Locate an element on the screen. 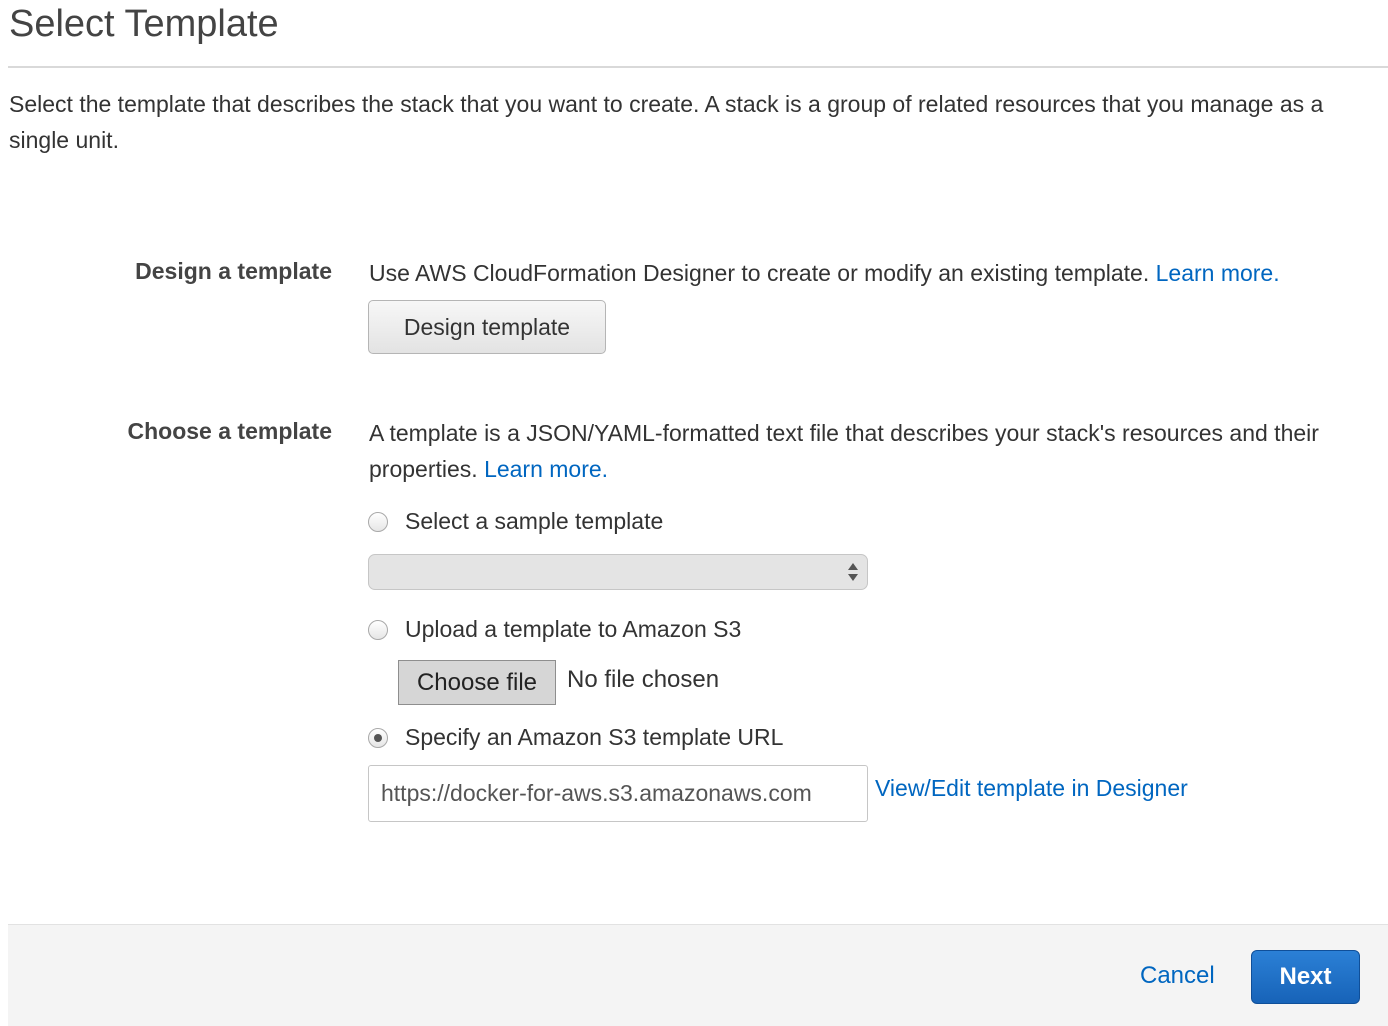 This screenshot has width=1388, height=1026. upload-template-radio is located at coordinates (378, 629).